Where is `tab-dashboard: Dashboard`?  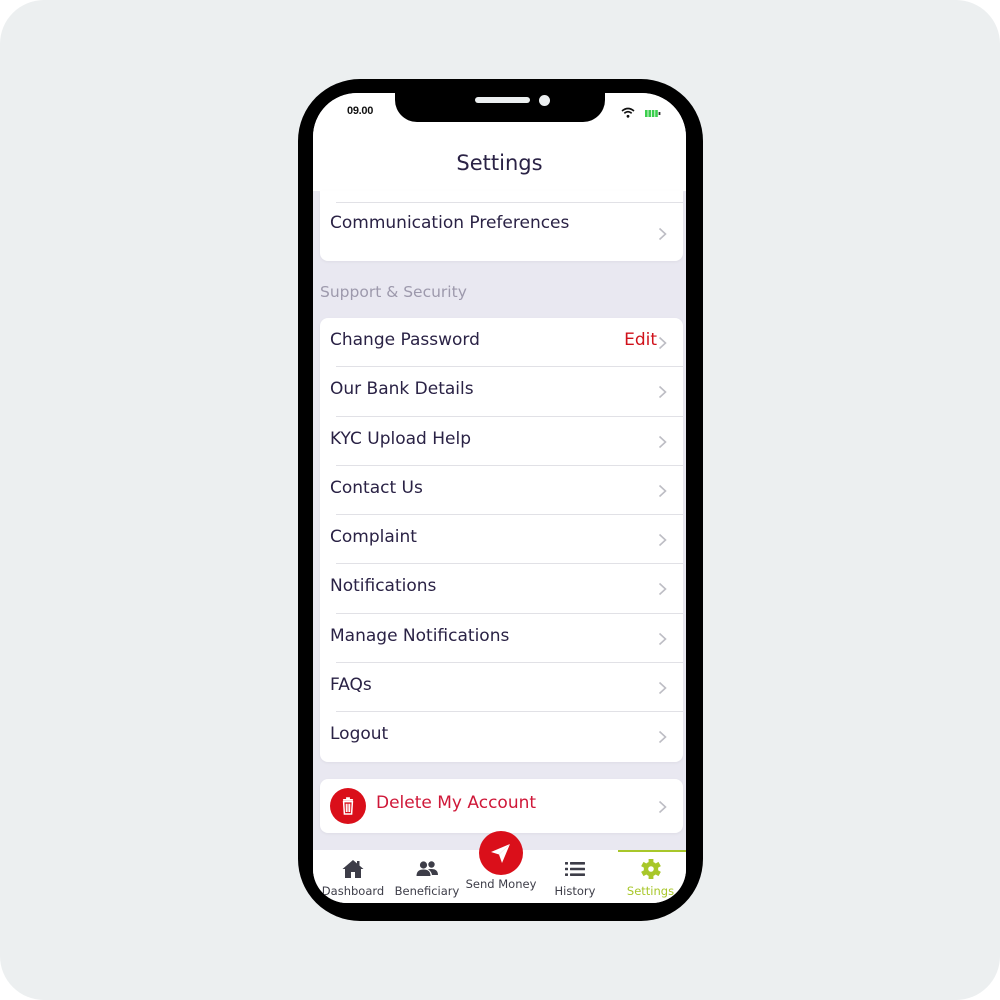
tab-dashboard: Dashboard is located at coordinates (353, 876).